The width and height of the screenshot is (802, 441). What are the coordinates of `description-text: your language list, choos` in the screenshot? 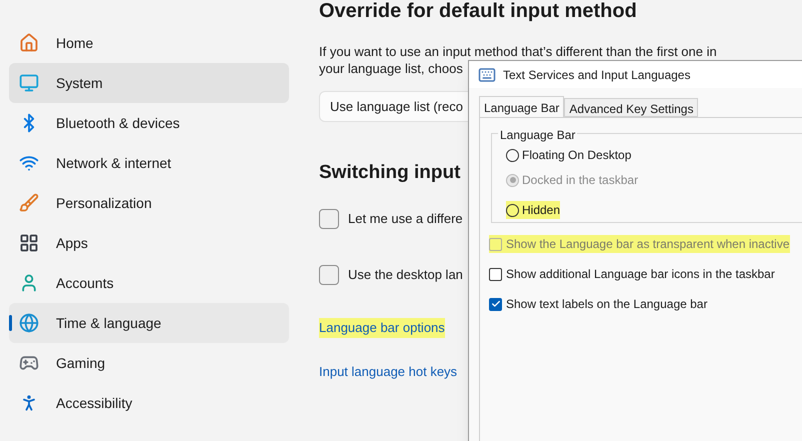 It's located at (391, 68).